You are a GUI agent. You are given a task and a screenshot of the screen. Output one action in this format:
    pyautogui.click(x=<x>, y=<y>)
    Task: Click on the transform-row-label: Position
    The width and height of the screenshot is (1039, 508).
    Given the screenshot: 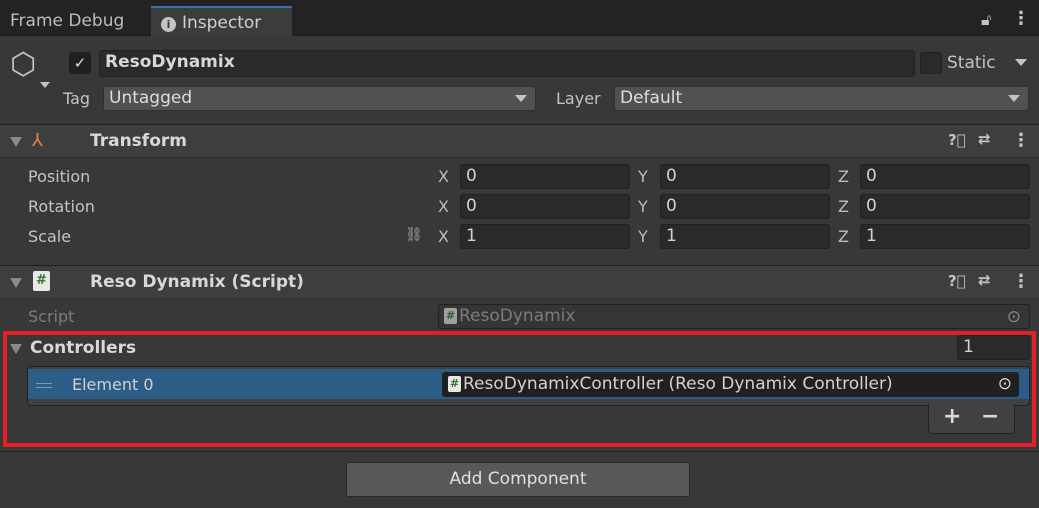 What is the action you would take?
    pyautogui.click(x=59, y=176)
    